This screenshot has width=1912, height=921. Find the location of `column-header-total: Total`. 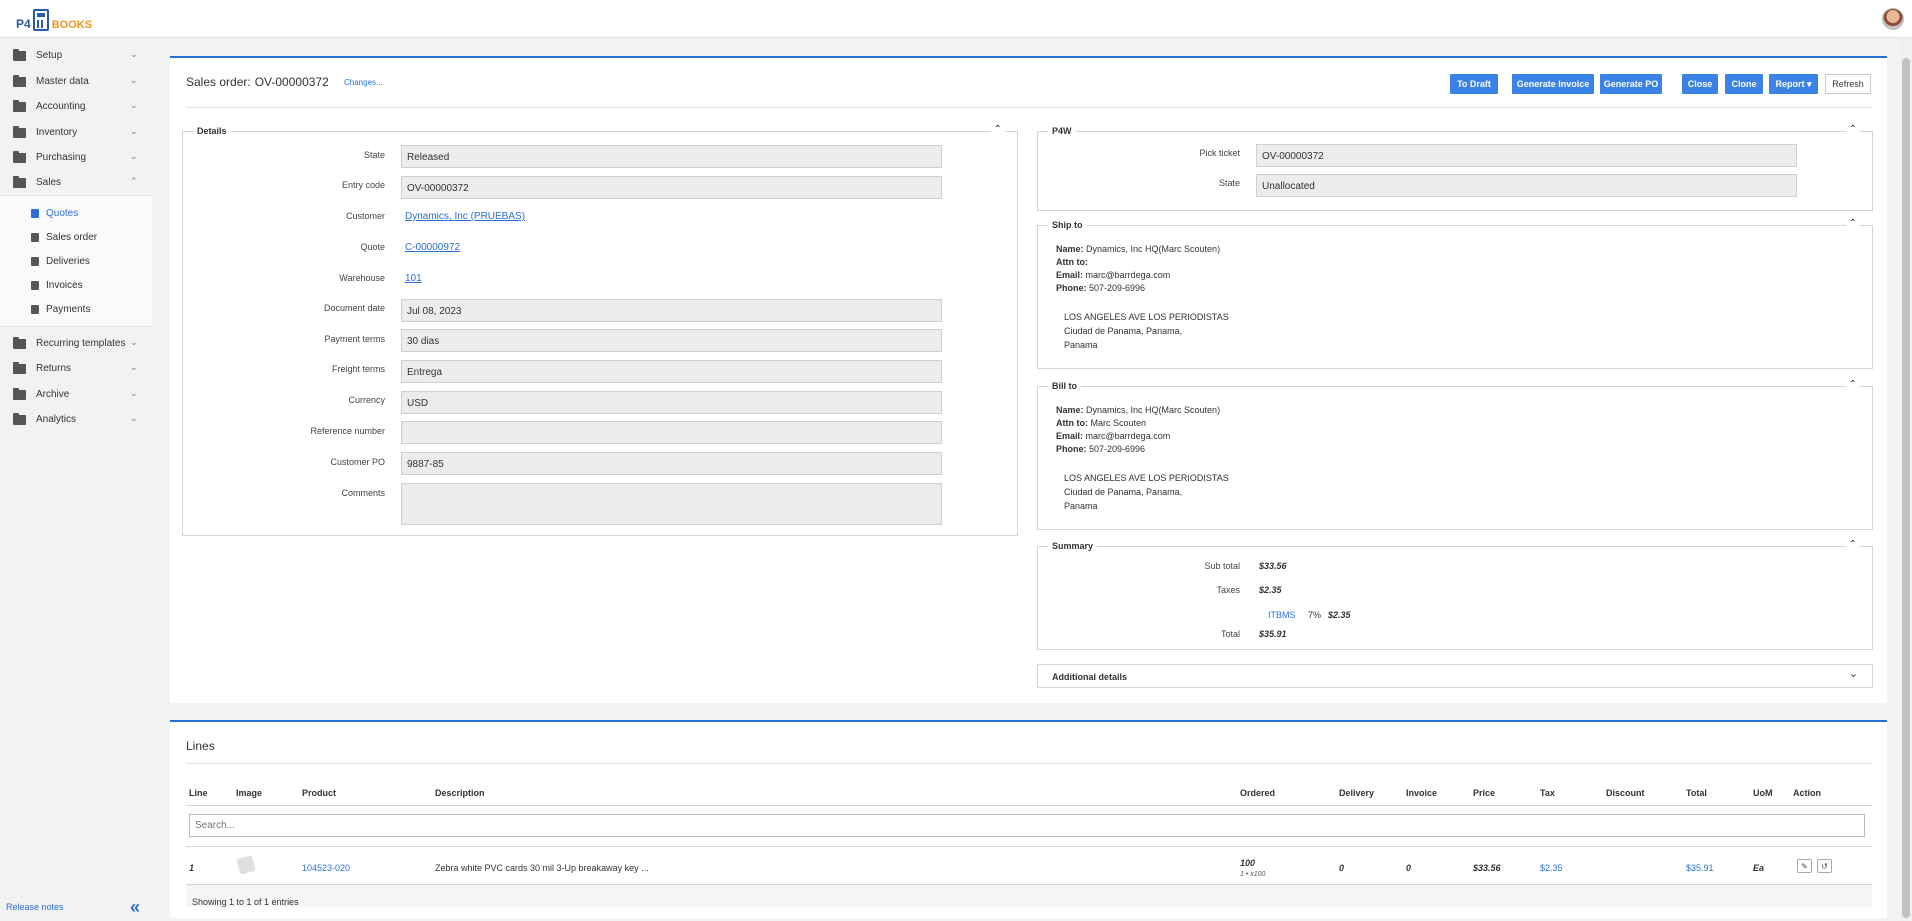

column-header-total: Total is located at coordinates (1696, 793).